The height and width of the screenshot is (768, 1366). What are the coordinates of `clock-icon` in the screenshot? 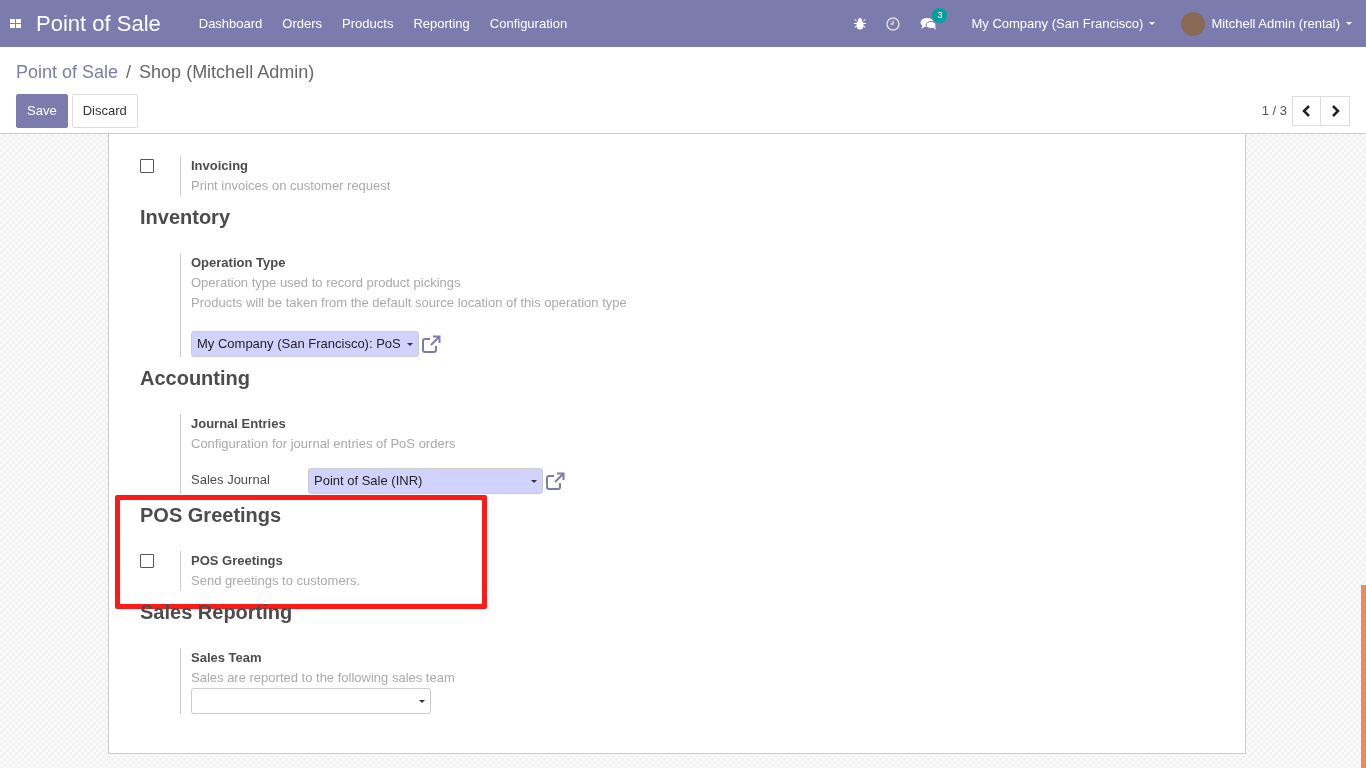 It's located at (893, 23).